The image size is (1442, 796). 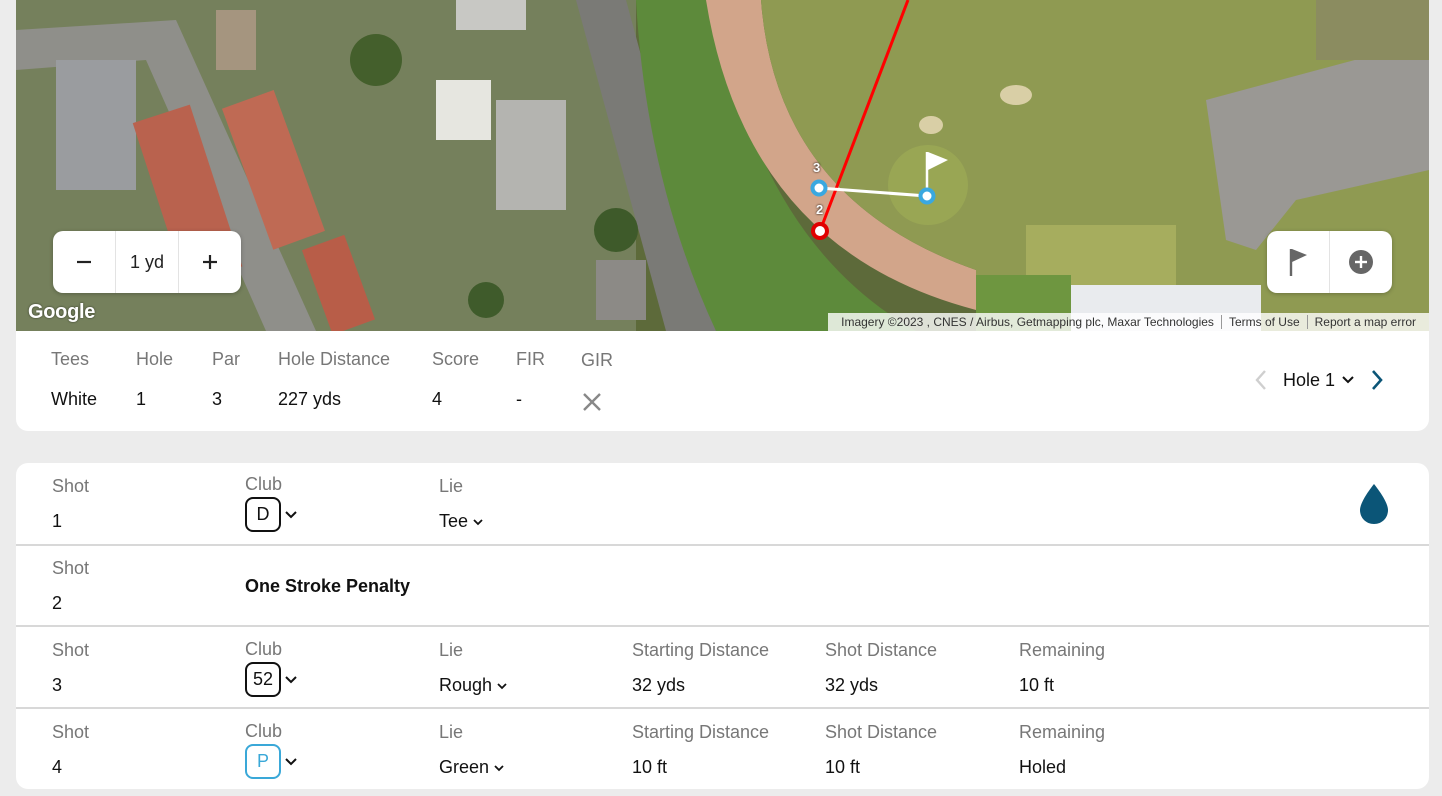 What do you see at coordinates (155, 359) in the screenshot?
I see `hole-label: Hole` at bounding box center [155, 359].